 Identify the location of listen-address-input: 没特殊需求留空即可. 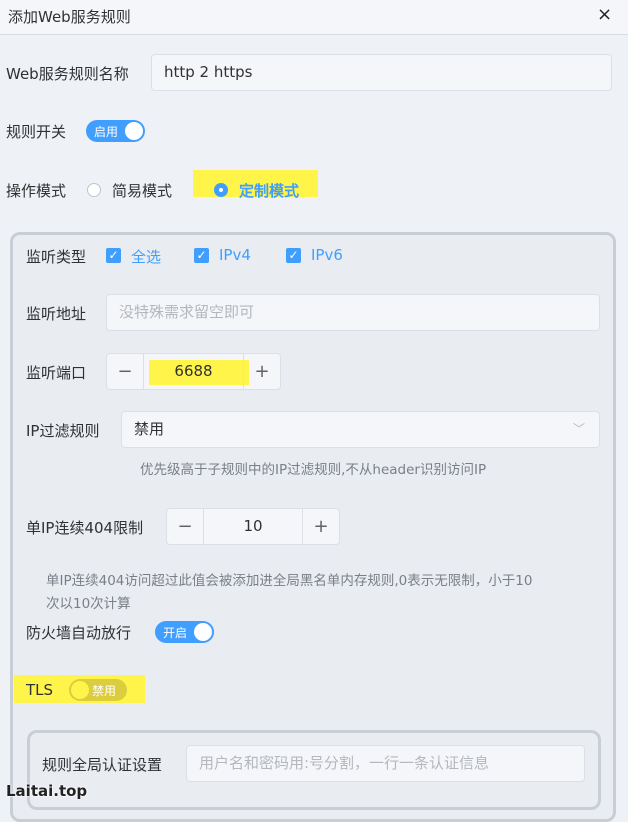
(353, 312).